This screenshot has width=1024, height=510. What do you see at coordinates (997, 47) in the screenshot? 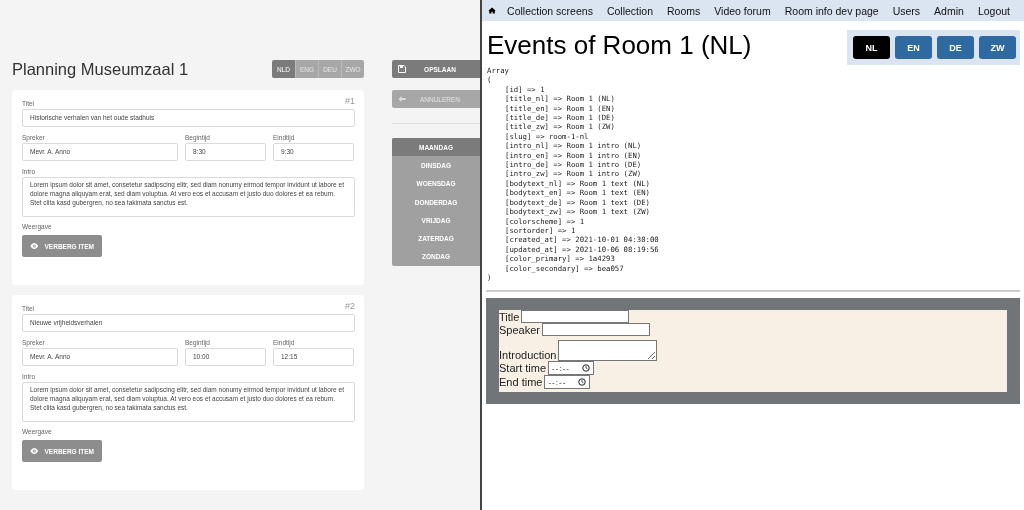
I see `language-button: ZW` at bounding box center [997, 47].